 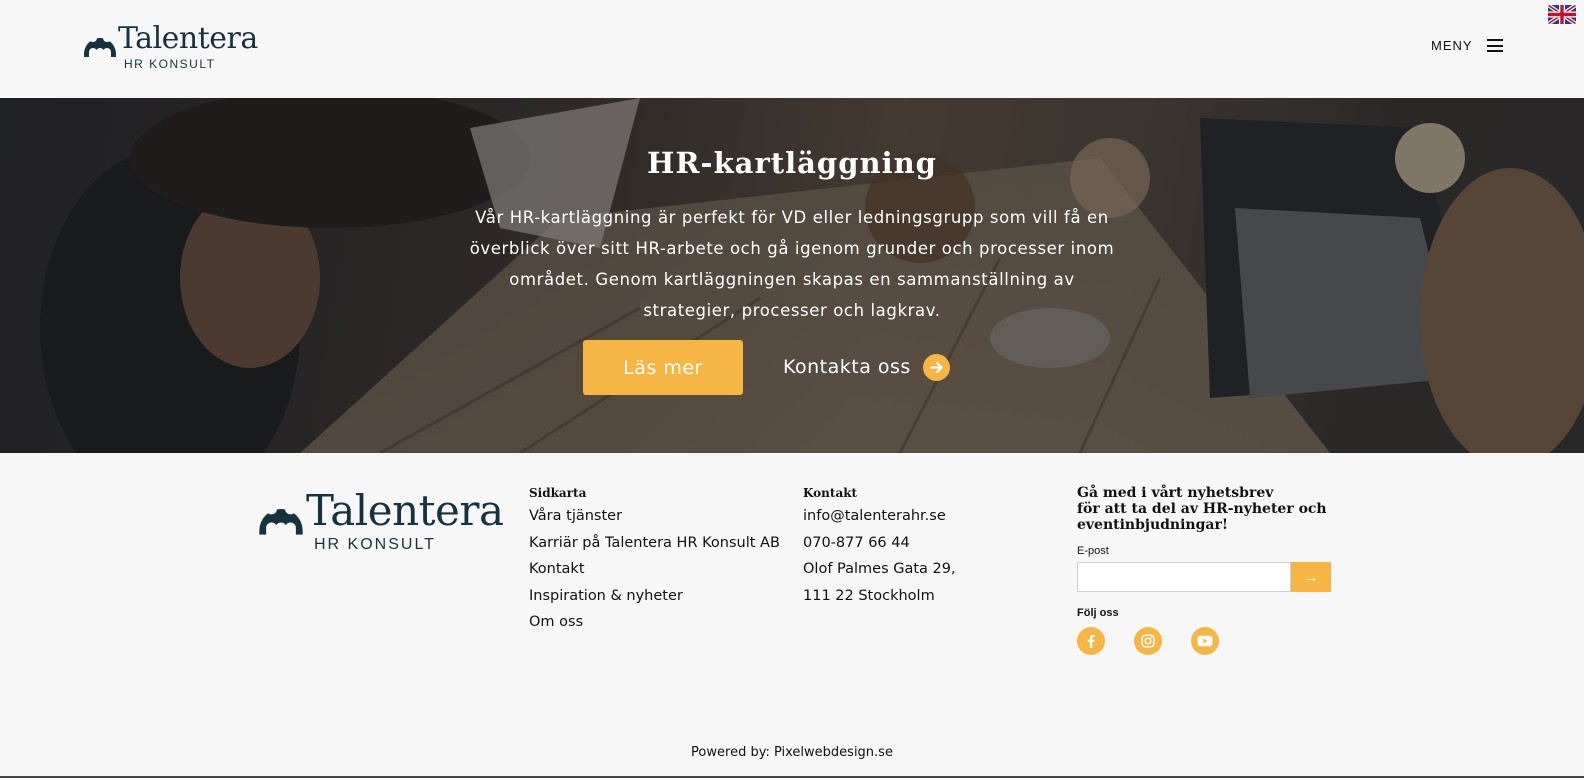 What do you see at coordinates (1184, 577) in the screenshot?
I see `newsletter-email-input` at bounding box center [1184, 577].